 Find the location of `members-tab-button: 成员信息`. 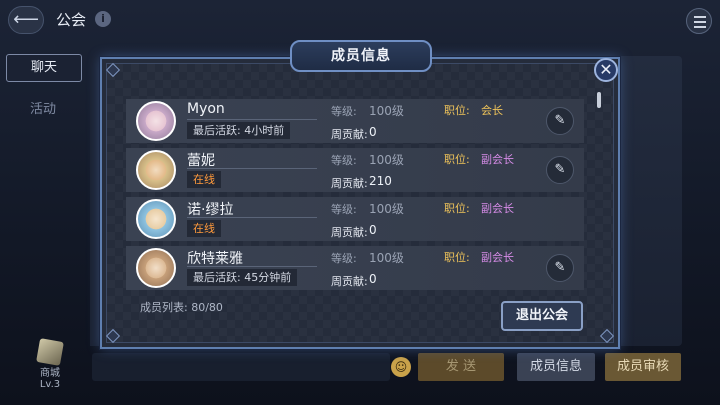

members-tab-button: 成员信息 is located at coordinates (556, 367).